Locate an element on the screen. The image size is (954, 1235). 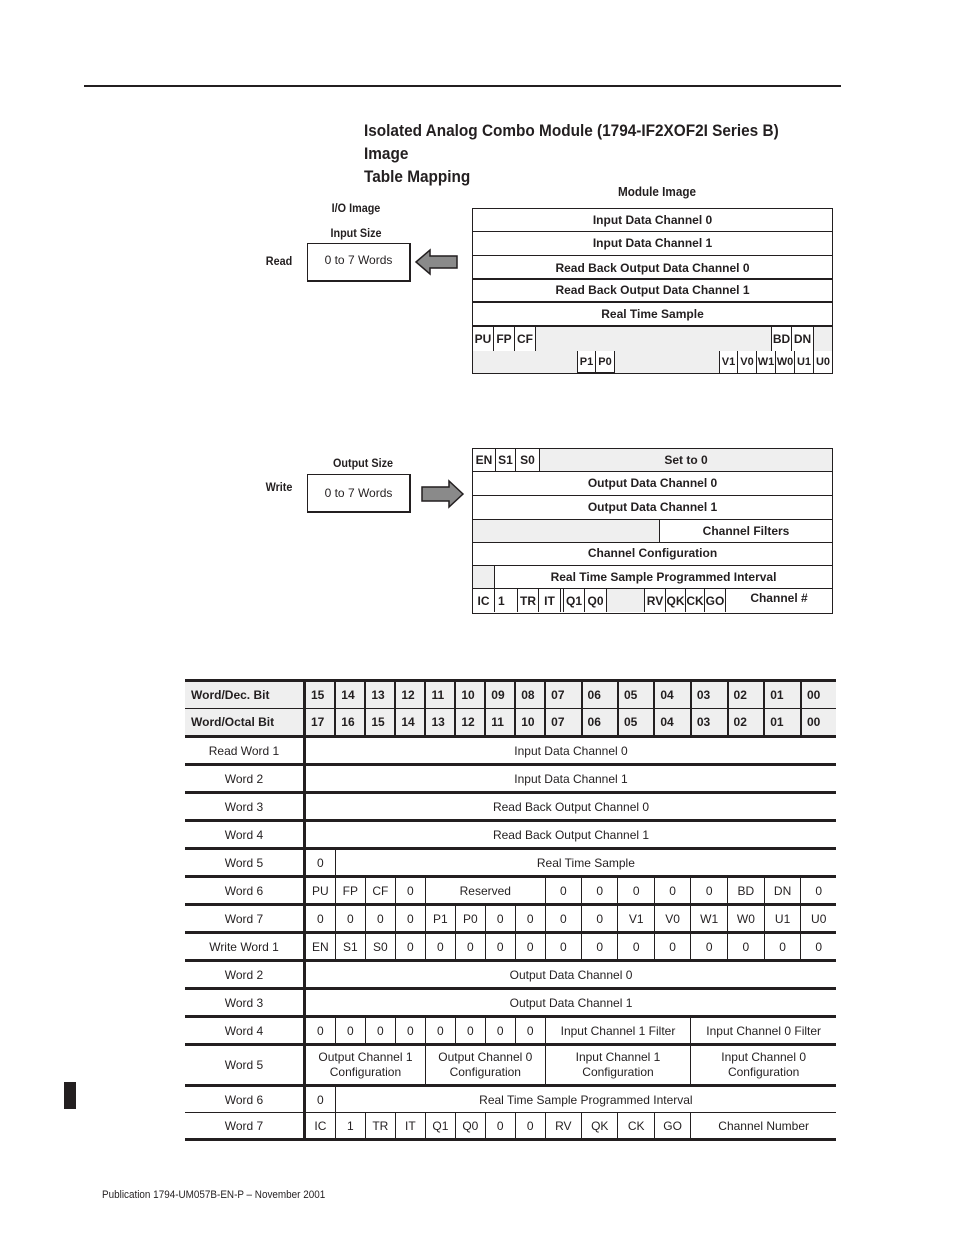
table-row: Word 3 Output Data Channel 1 is located at coordinates (510, 1002).